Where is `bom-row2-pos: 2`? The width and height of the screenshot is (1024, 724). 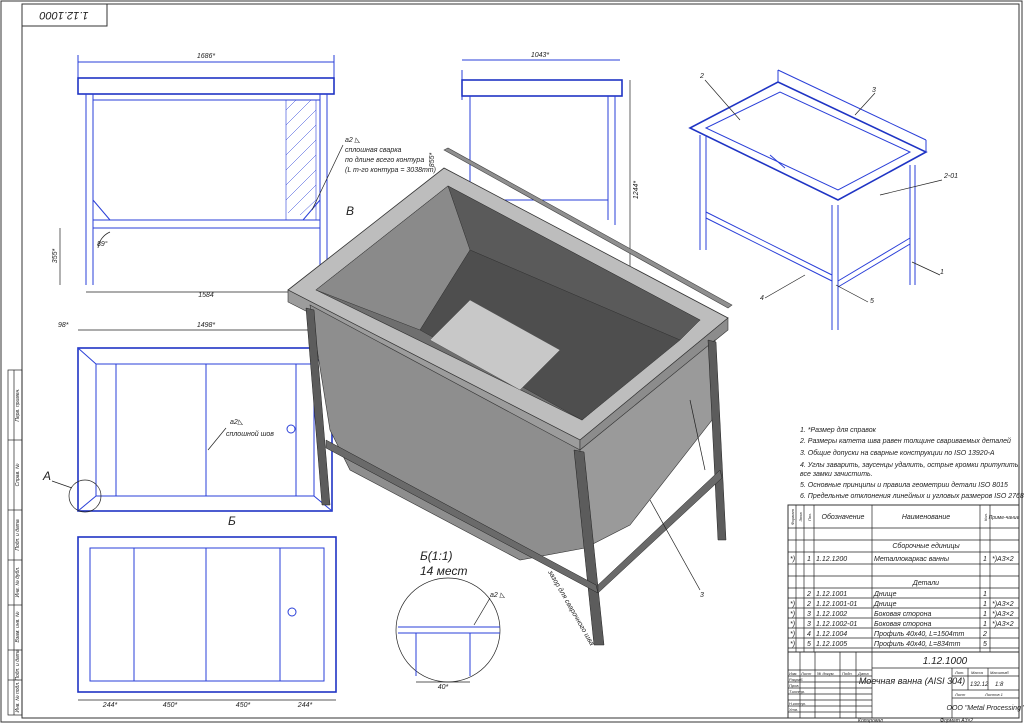
bom-row2-pos: 2 is located at coordinates (808, 594).